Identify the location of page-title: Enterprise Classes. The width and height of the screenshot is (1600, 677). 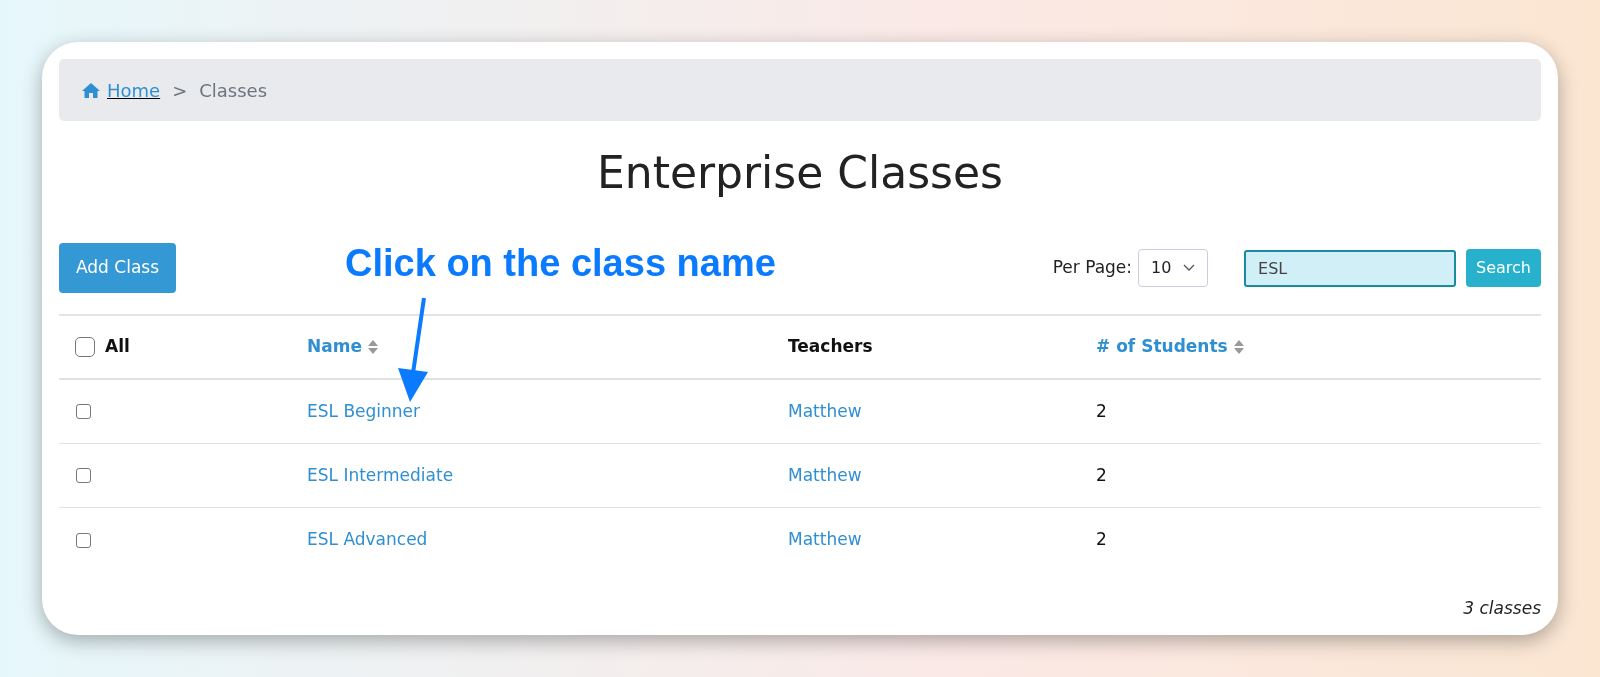
(800, 173).